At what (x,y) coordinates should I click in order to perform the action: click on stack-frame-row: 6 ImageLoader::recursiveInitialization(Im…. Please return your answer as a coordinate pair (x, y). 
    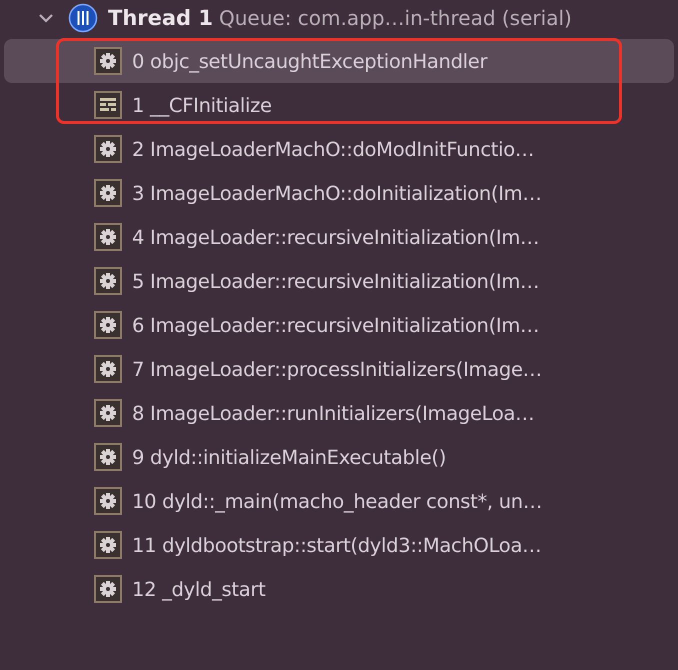
    Looking at the image, I should click on (339, 325).